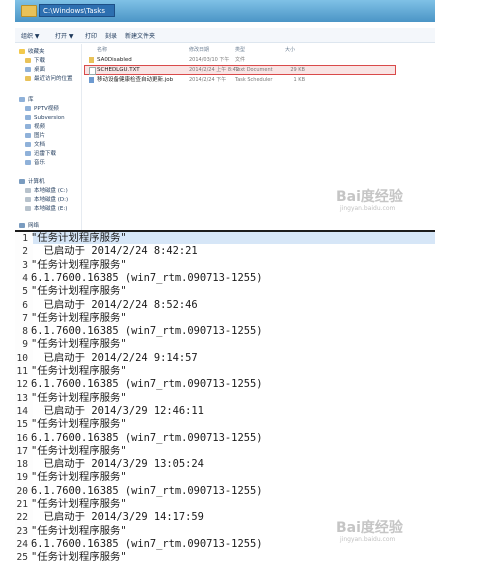  I want to click on editor-line: 已启动于 2014/2/24 9:14:57, so click(114, 357).